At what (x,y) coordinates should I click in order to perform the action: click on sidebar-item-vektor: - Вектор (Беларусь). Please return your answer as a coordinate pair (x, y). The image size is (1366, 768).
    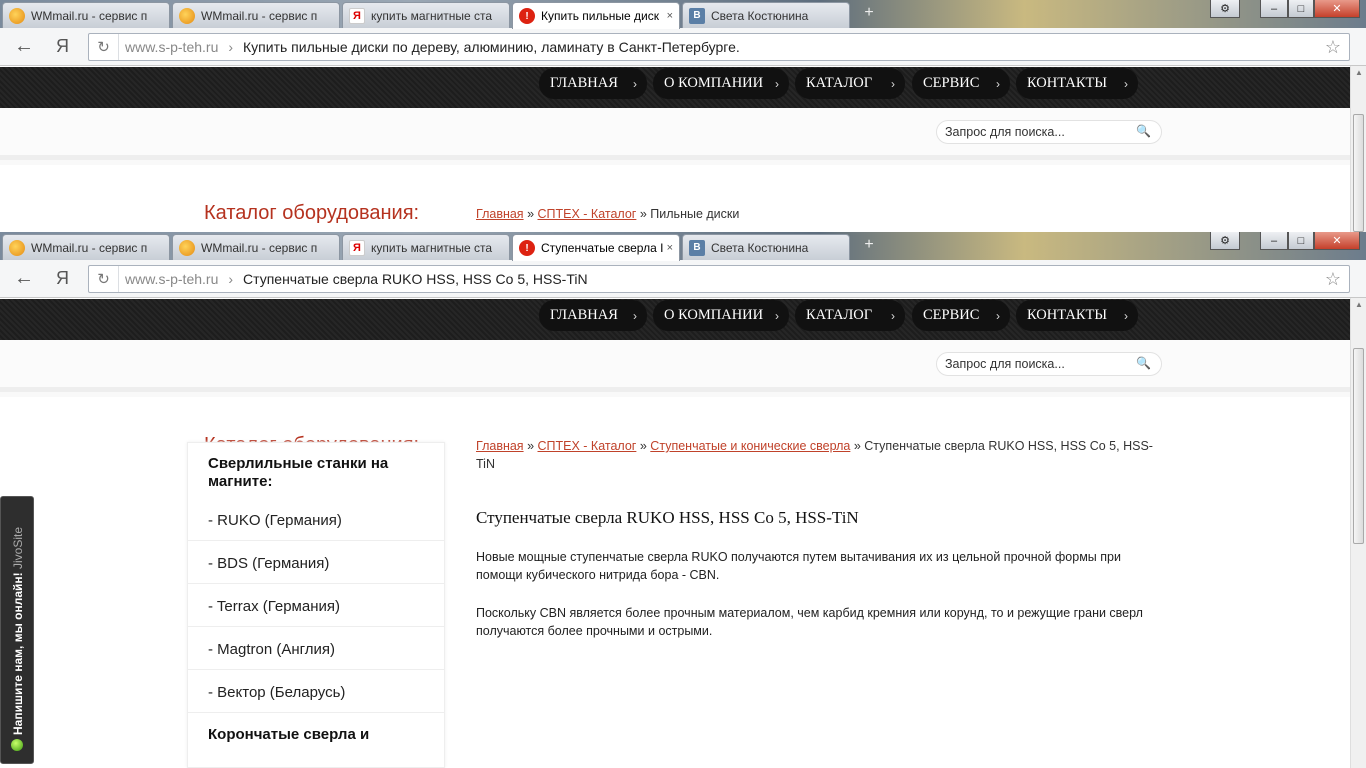
    Looking at the image, I should click on (316, 691).